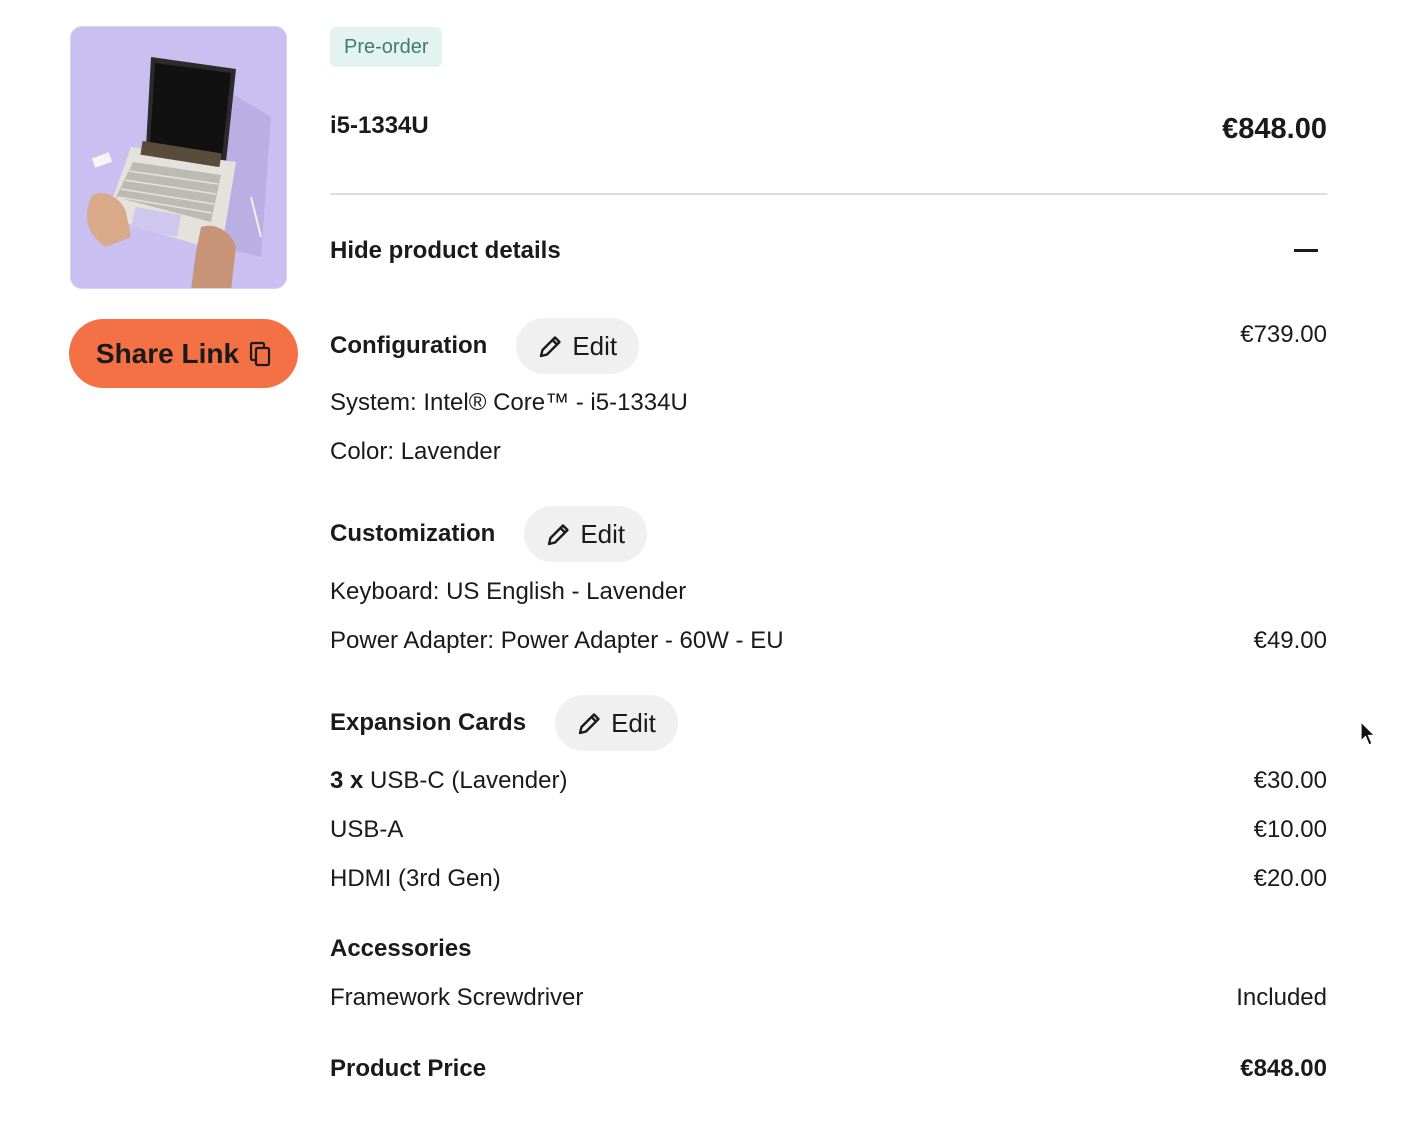 Image resolution: width=1417 pixels, height=1121 pixels. I want to click on divider, so click(828, 194).